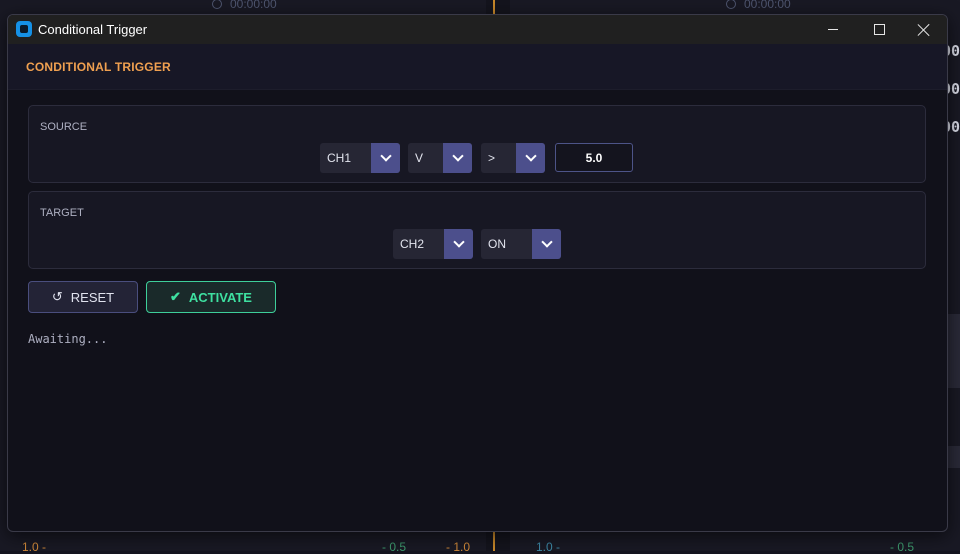 The height and width of the screenshot is (554, 960). What do you see at coordinates (57, 296) in the screenshot?
I see `reset-icon: ↺` at bounding box center [57, 296].